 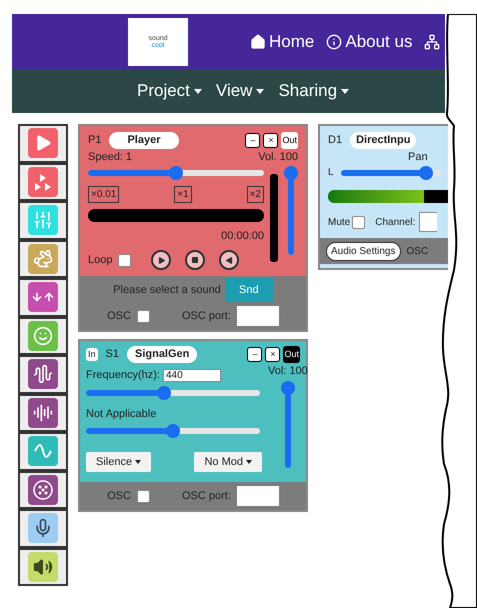 What do you see at coordinates (242, 236) in the screenshot?
I see `time-display: 00:00:00` at bounding box center [242, 236].